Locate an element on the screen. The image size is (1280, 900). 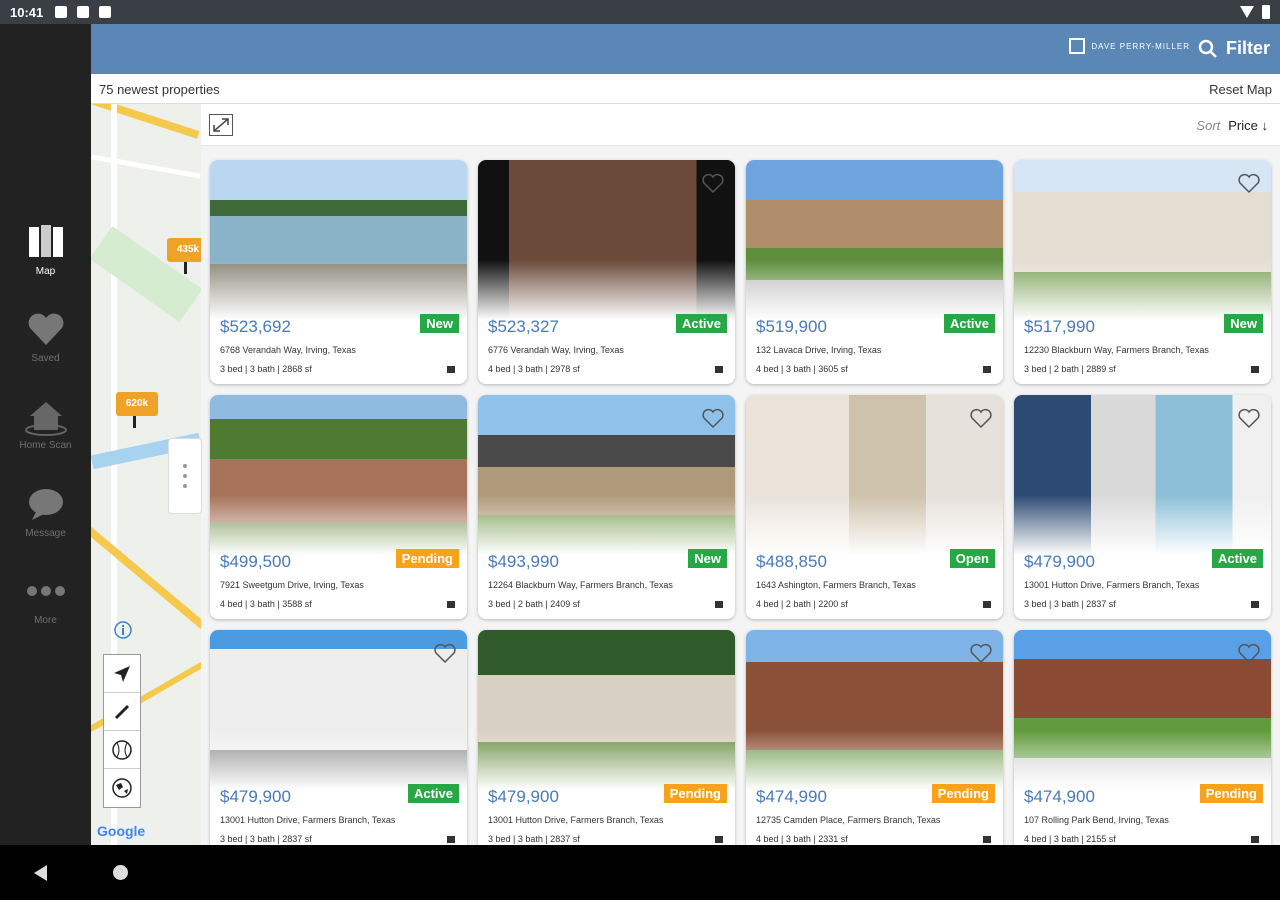
rail-item-home-scan: Home Scan is located at coordinates (45, 422).